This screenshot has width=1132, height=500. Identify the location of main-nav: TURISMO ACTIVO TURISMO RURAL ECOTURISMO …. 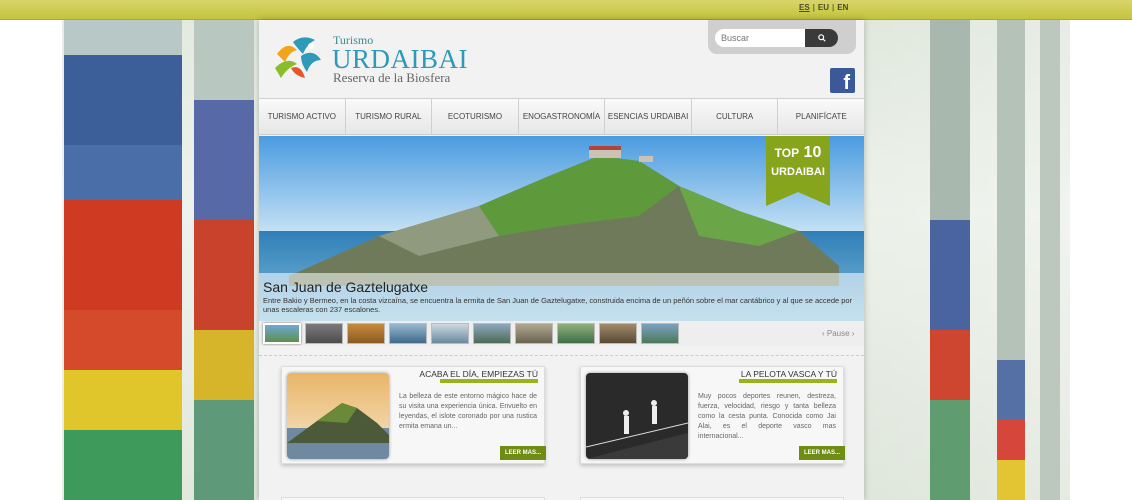
(561, 116).